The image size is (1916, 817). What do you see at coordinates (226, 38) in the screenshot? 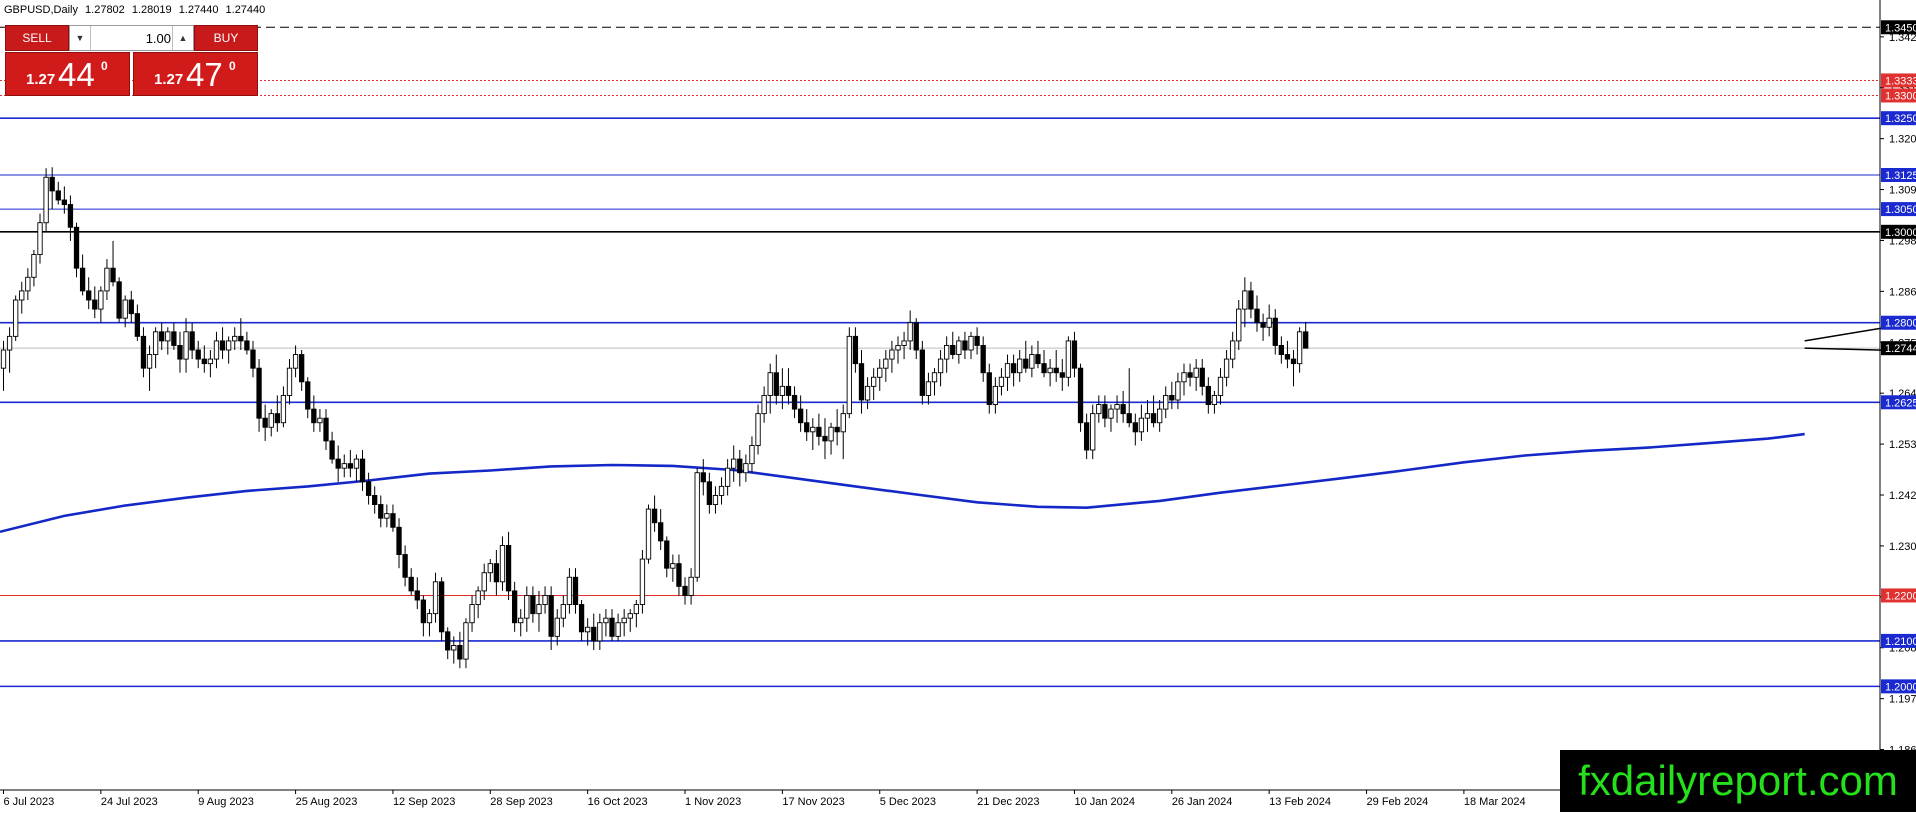
I see `buy-button: BUY` at bounding box center [226, 38].